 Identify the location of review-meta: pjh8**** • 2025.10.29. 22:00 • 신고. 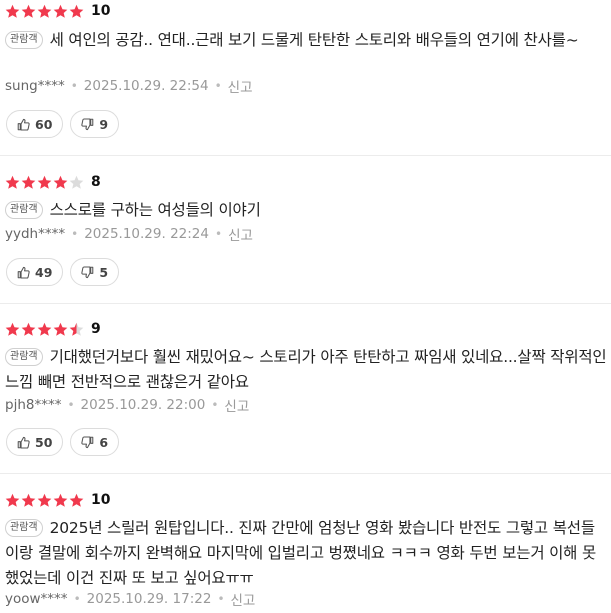
(127, 405).